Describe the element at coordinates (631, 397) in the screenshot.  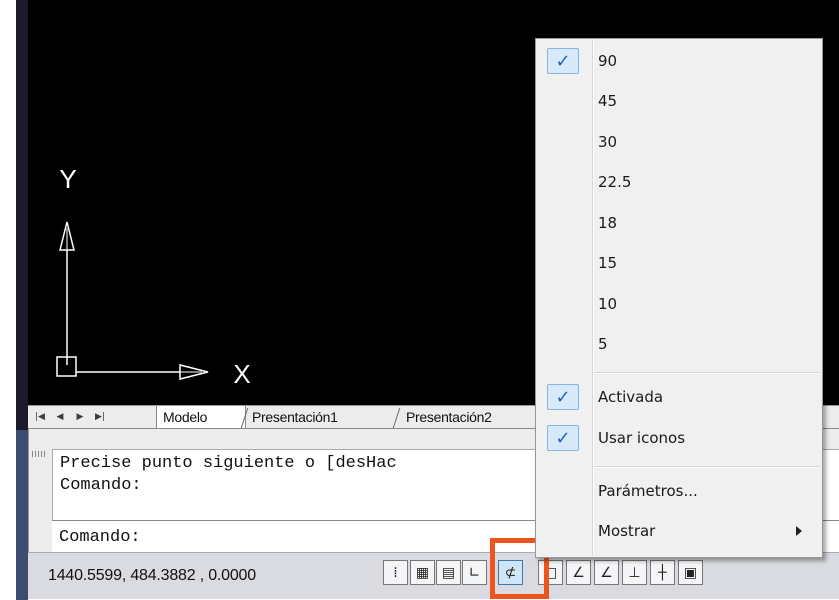
I see `menu-item-label: Activada` at that location.